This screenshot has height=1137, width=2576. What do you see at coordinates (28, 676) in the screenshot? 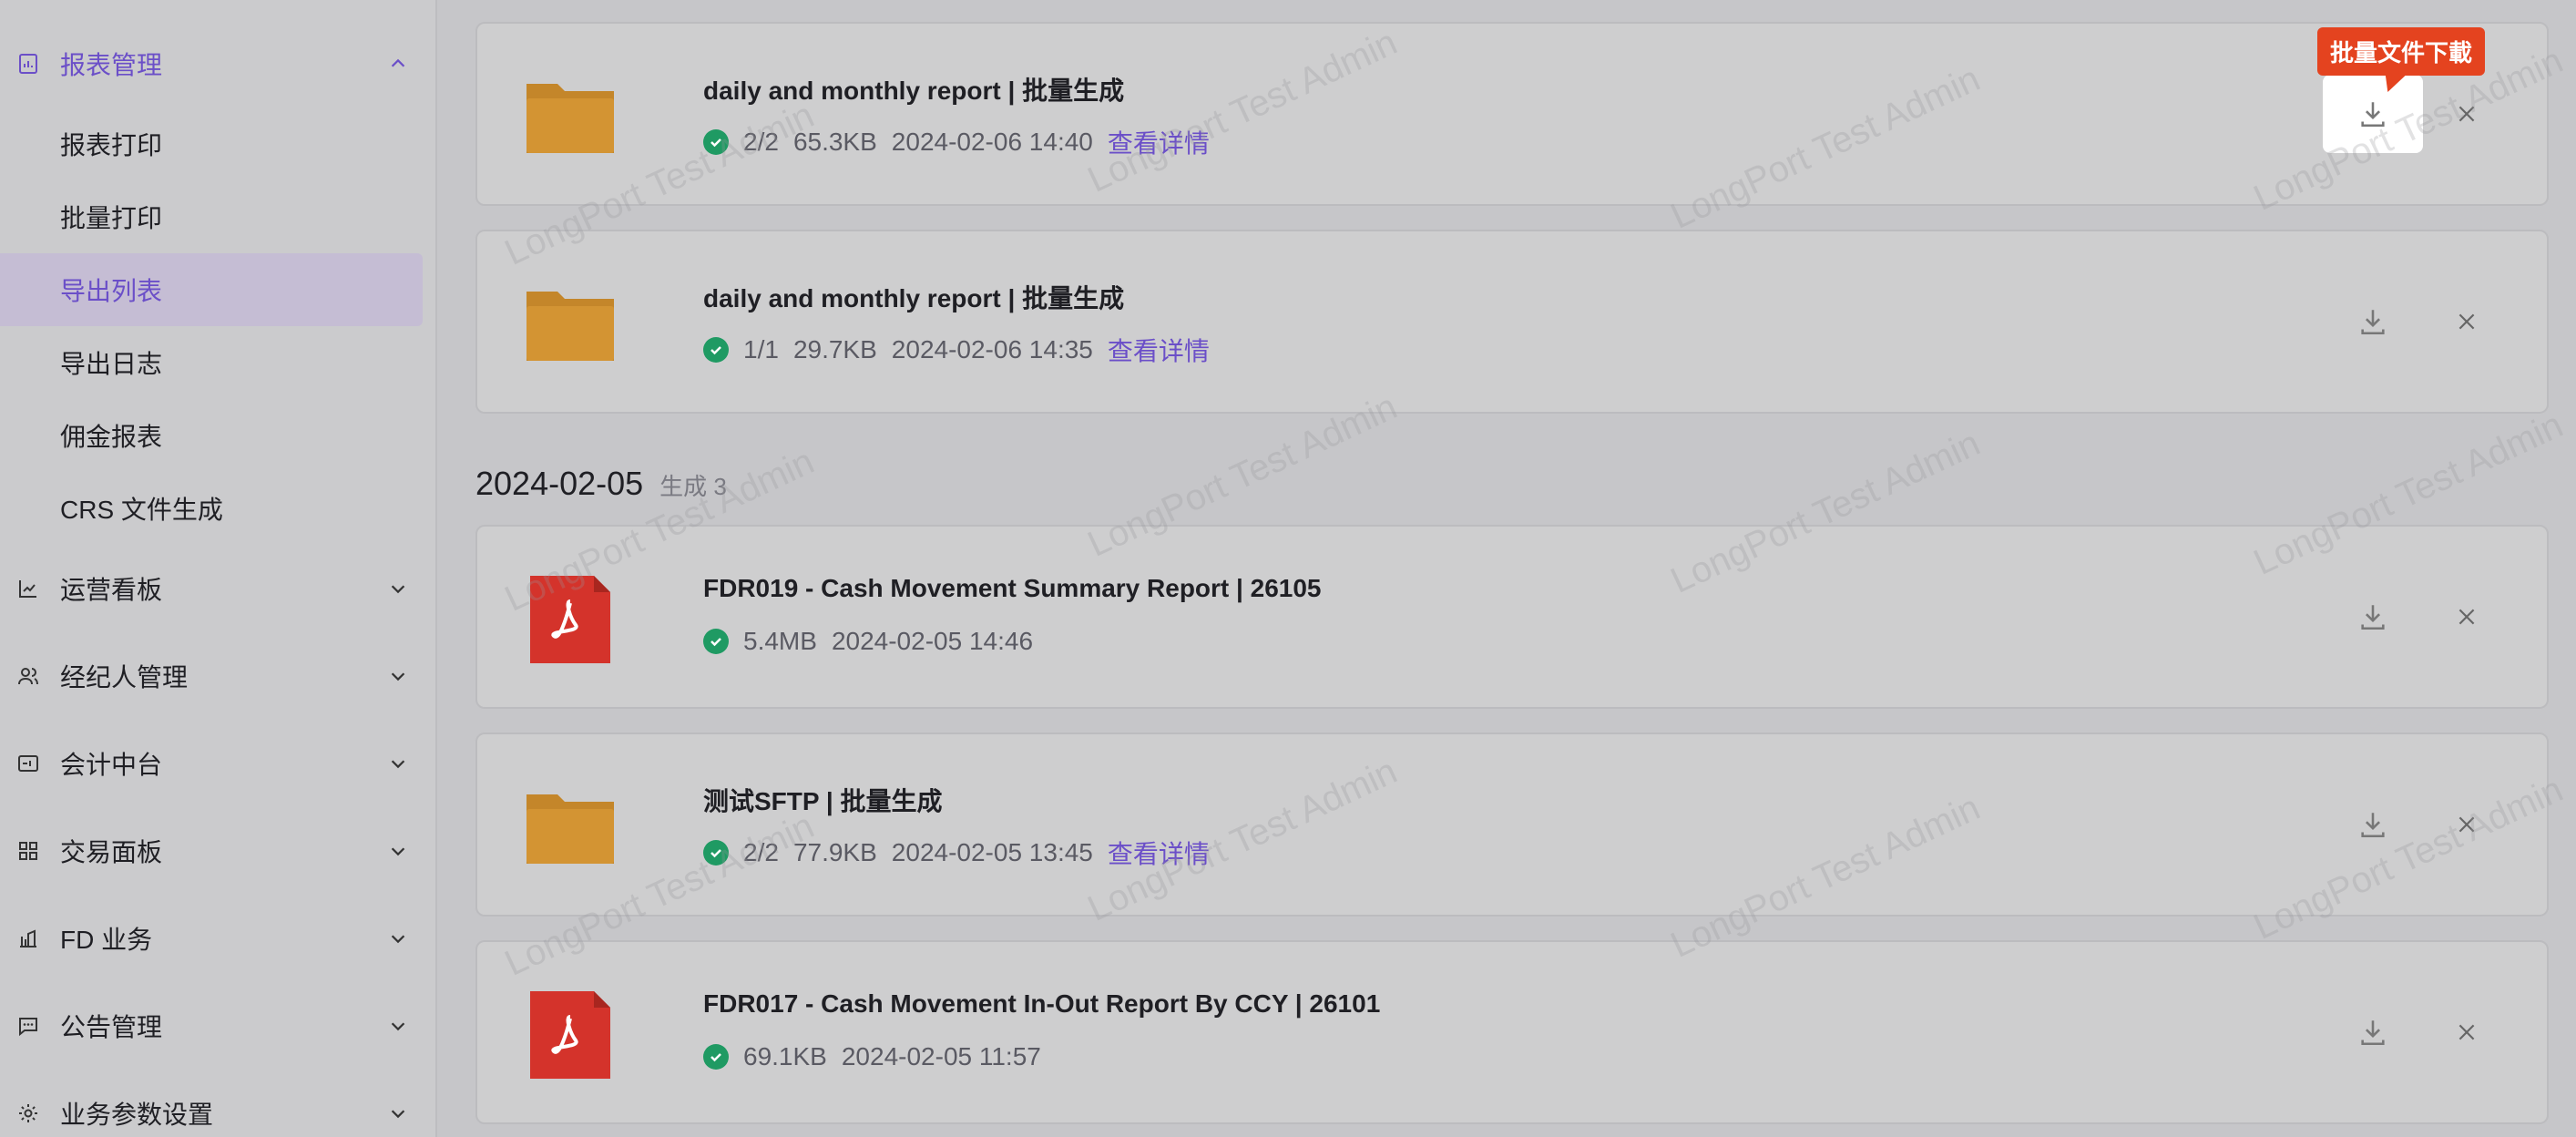
I see `users-icon` at bounding box center [28, 676].